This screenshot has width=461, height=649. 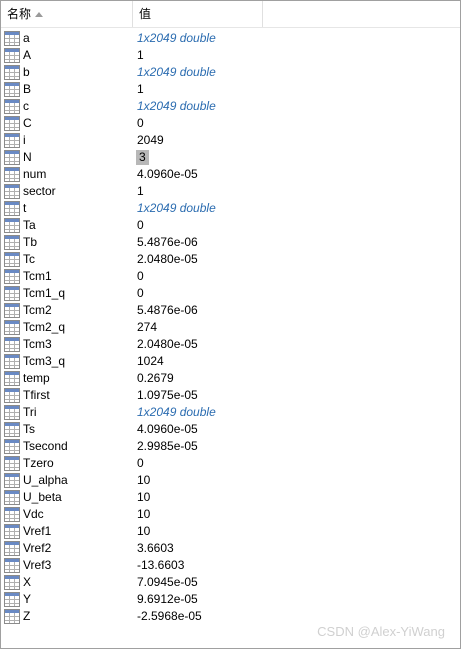 I want to click on column-header-value-label: 值, so click(x=145, y=14).